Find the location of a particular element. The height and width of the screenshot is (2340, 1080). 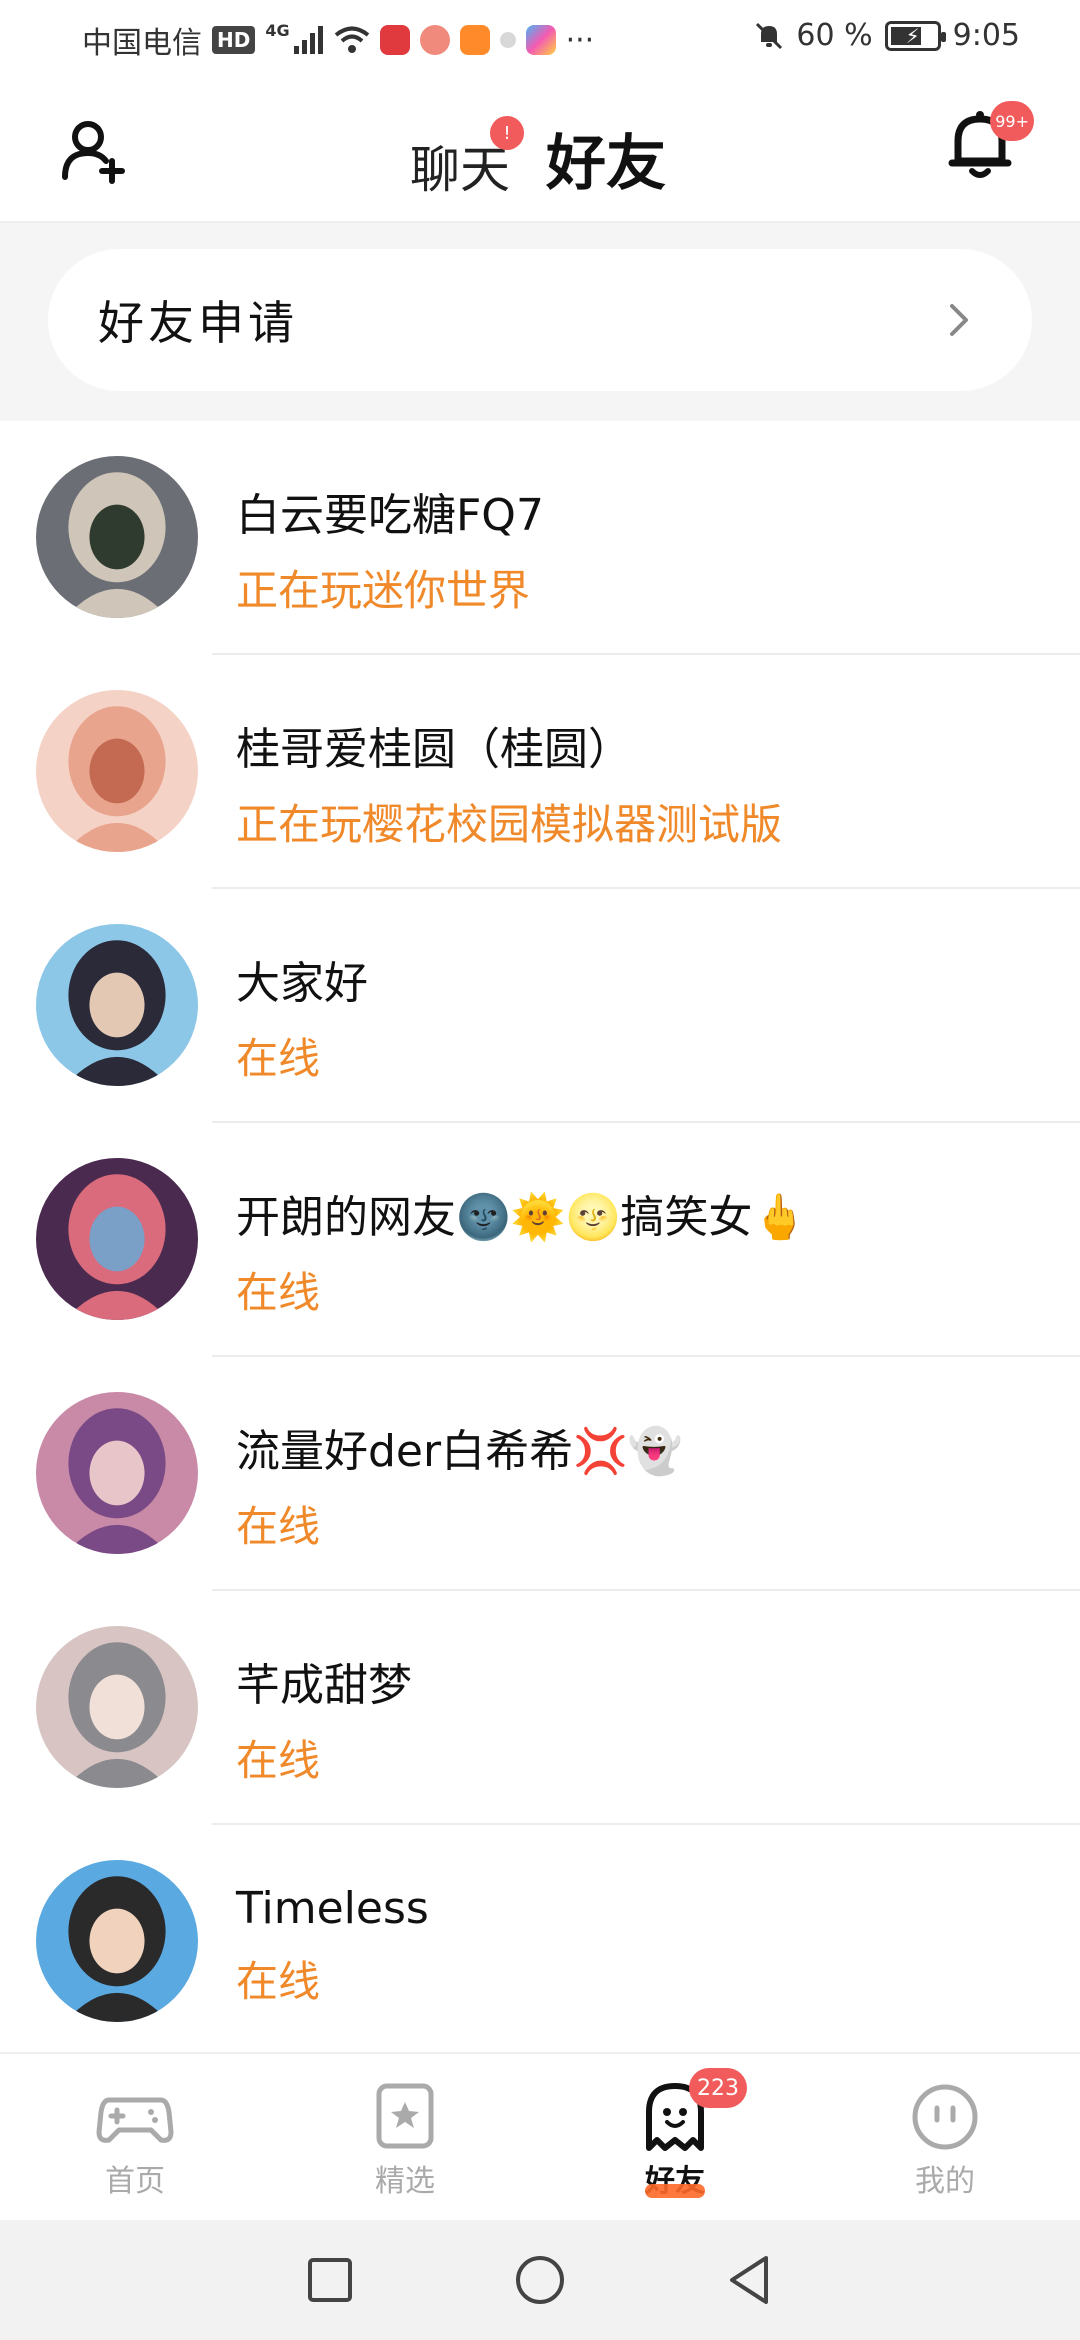

friend-info: 流量好der白希希💢👻 在线 is located at coordinates (459, 1484).